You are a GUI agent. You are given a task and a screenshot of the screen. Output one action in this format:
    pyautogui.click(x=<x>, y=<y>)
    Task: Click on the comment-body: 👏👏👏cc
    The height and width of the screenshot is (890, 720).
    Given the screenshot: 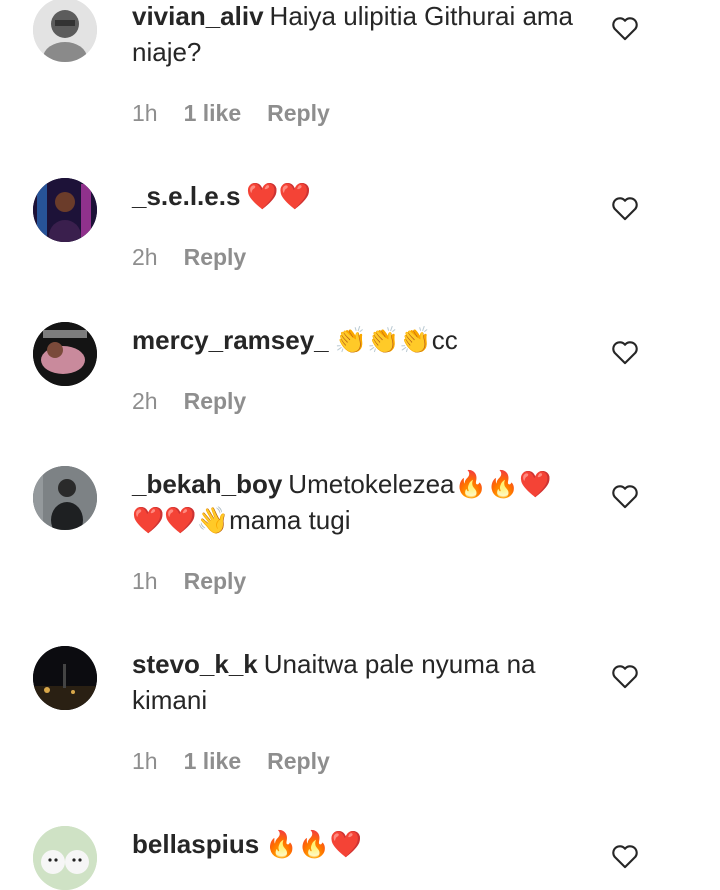 What is the action you would take?
    pyautogui.click(x=396, y=340)
    